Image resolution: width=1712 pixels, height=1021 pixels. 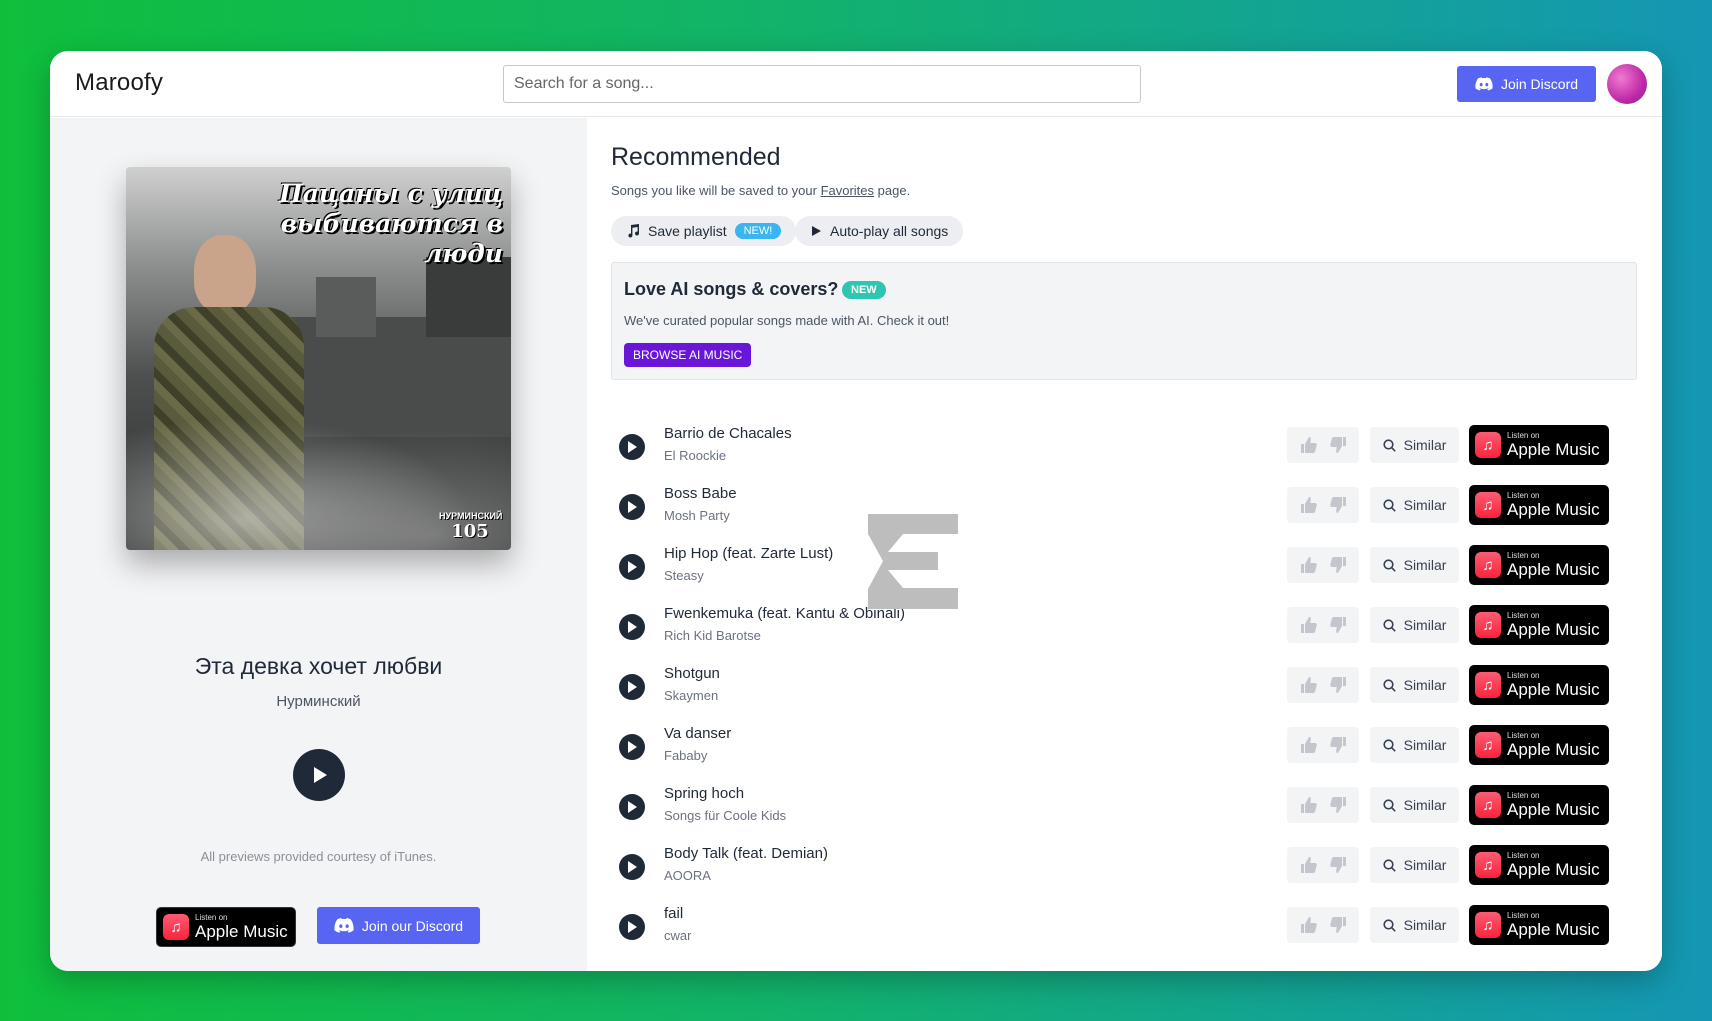 I want to click on cover-badge: НУРМИНСКИЙ 105, so click(x=471, y=526).